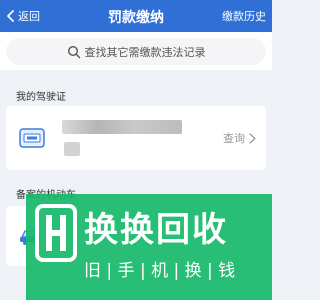 The height and width of the screenshot is (300, 320). I want to click on search-input: 查找其它需缴款违法记录, so click(136, 51).